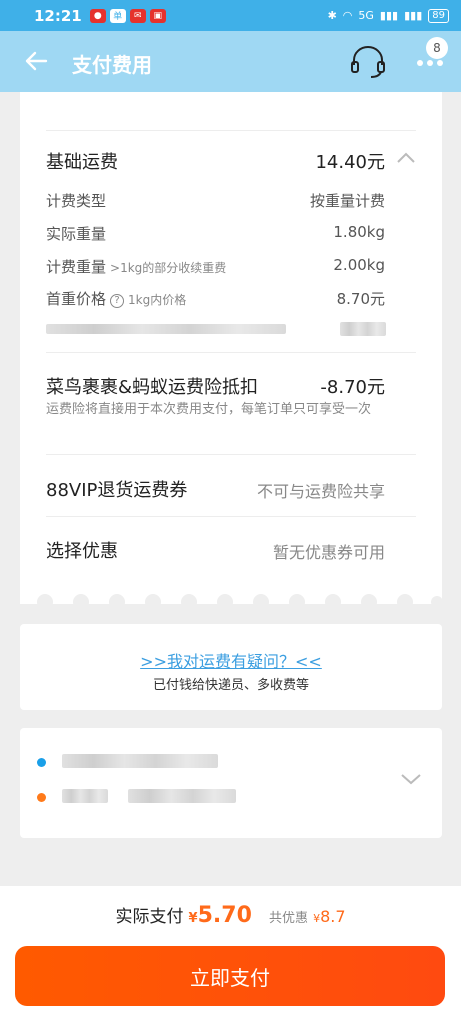 Image resolution: width=461 pixels, height=1024 pixels. I want to click on insurance-label: 菜鸟裹裹&蚂蚁运费险抵扣, so click(152, 387).